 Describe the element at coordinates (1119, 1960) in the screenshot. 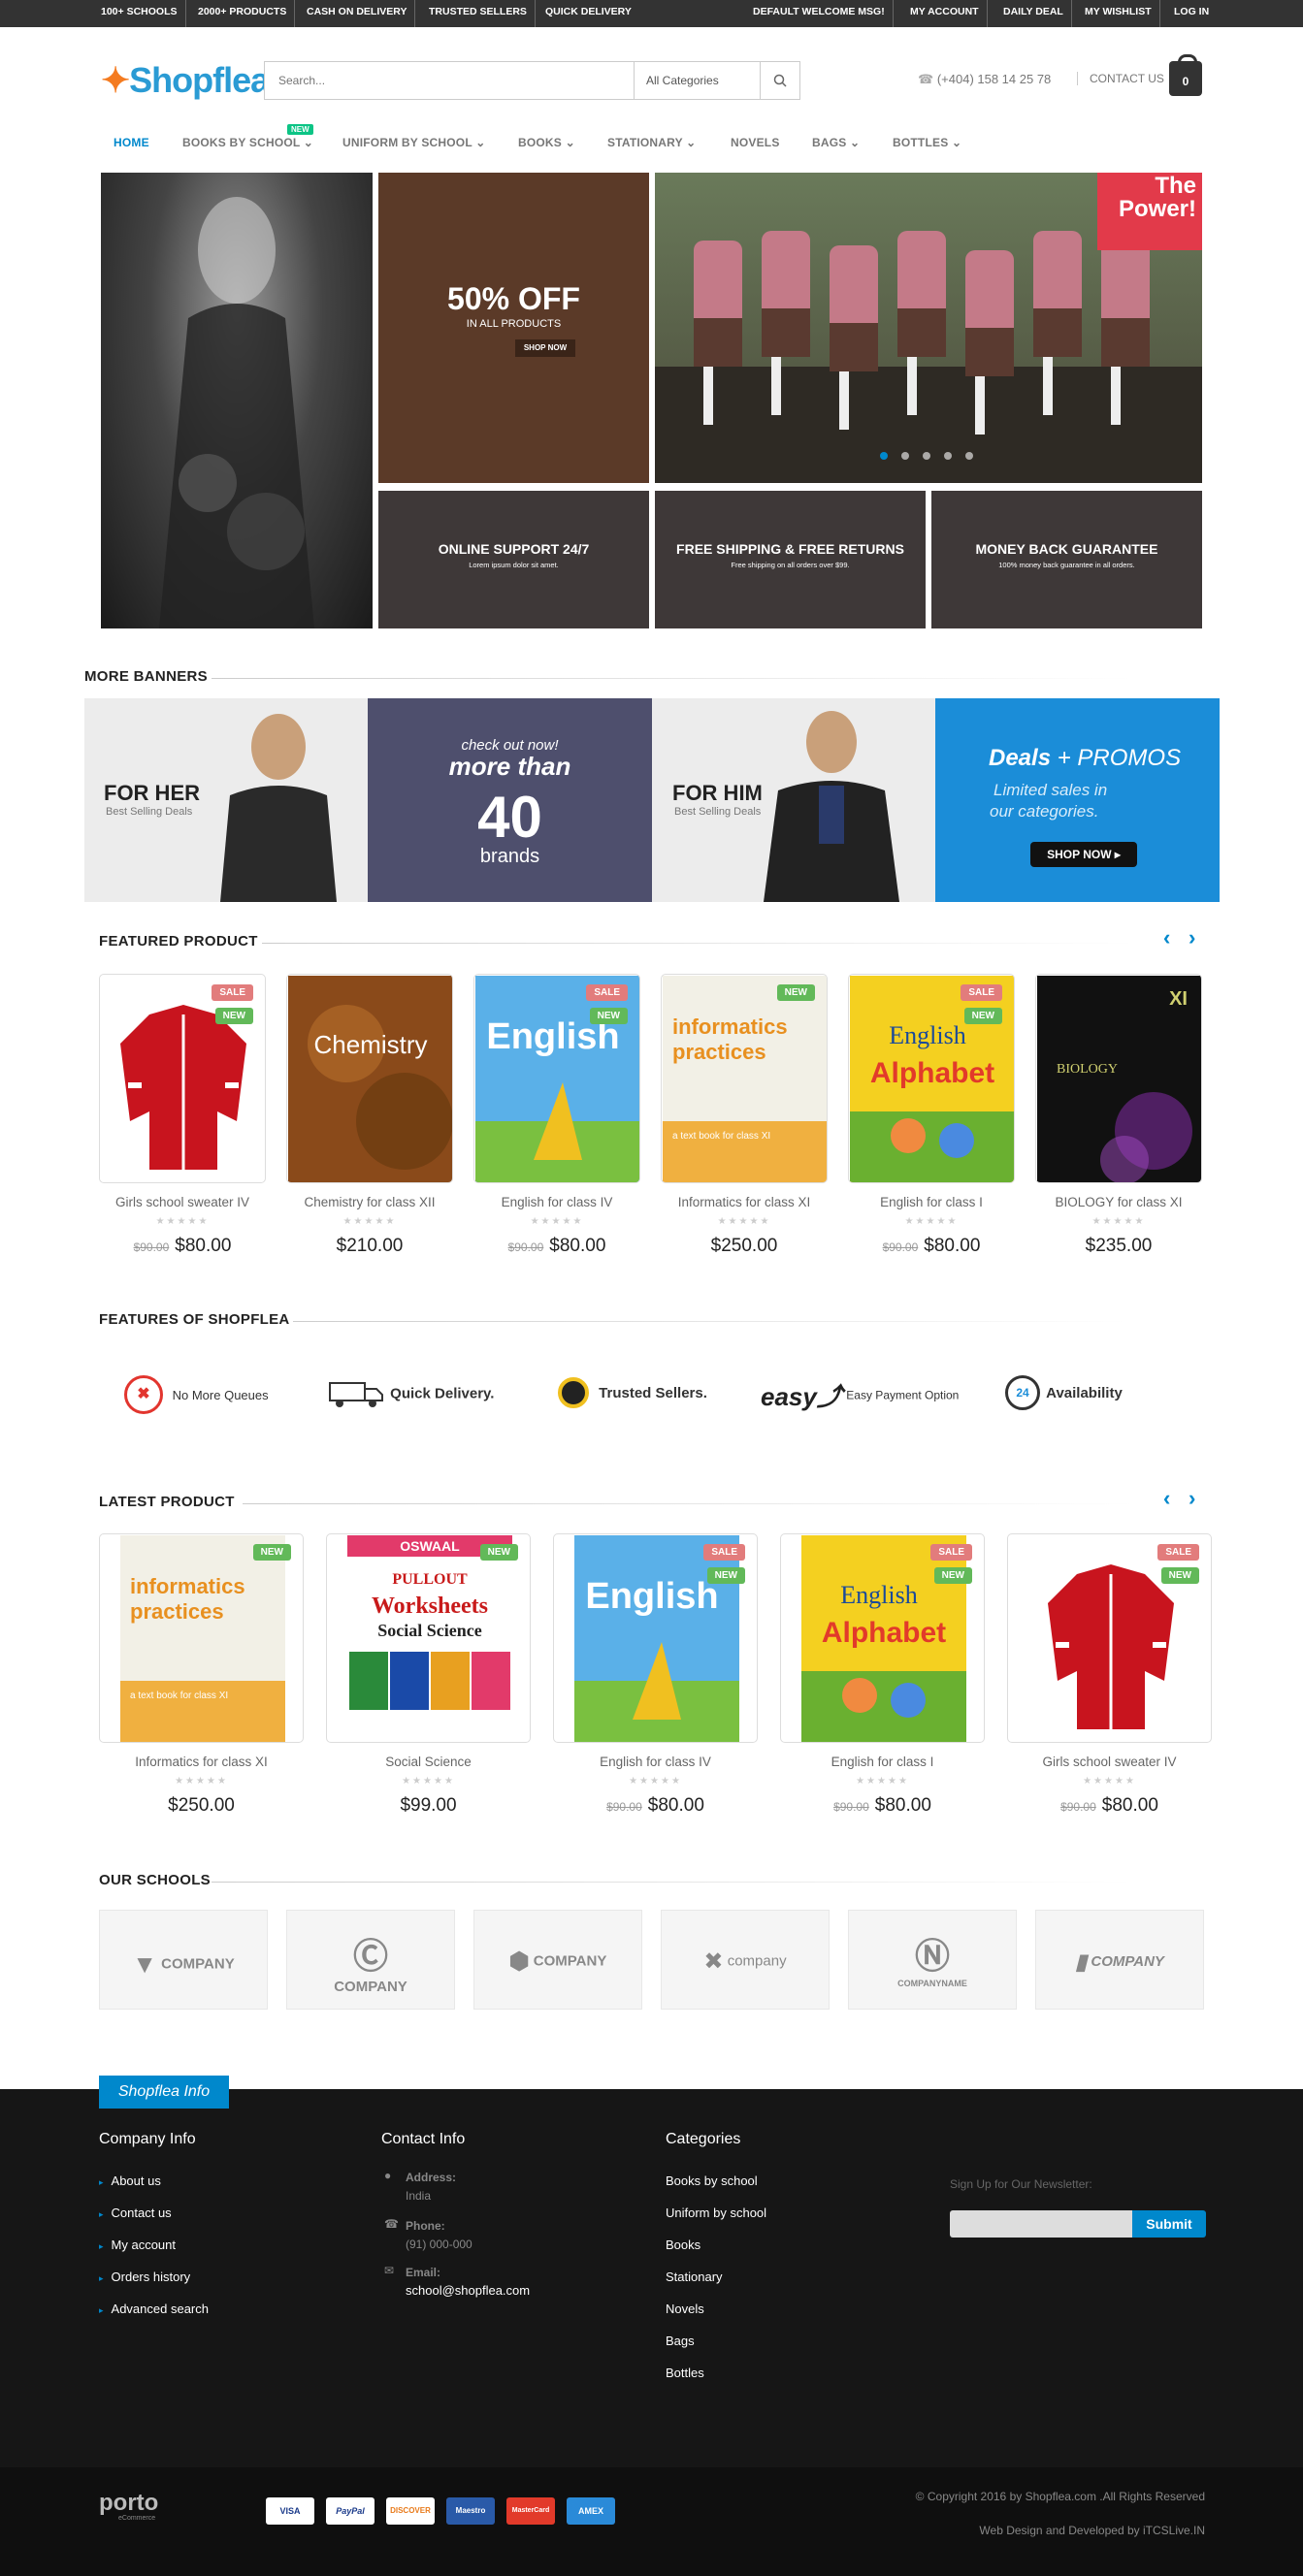

I see `school-logo: ▮ COMPANY` at that location.